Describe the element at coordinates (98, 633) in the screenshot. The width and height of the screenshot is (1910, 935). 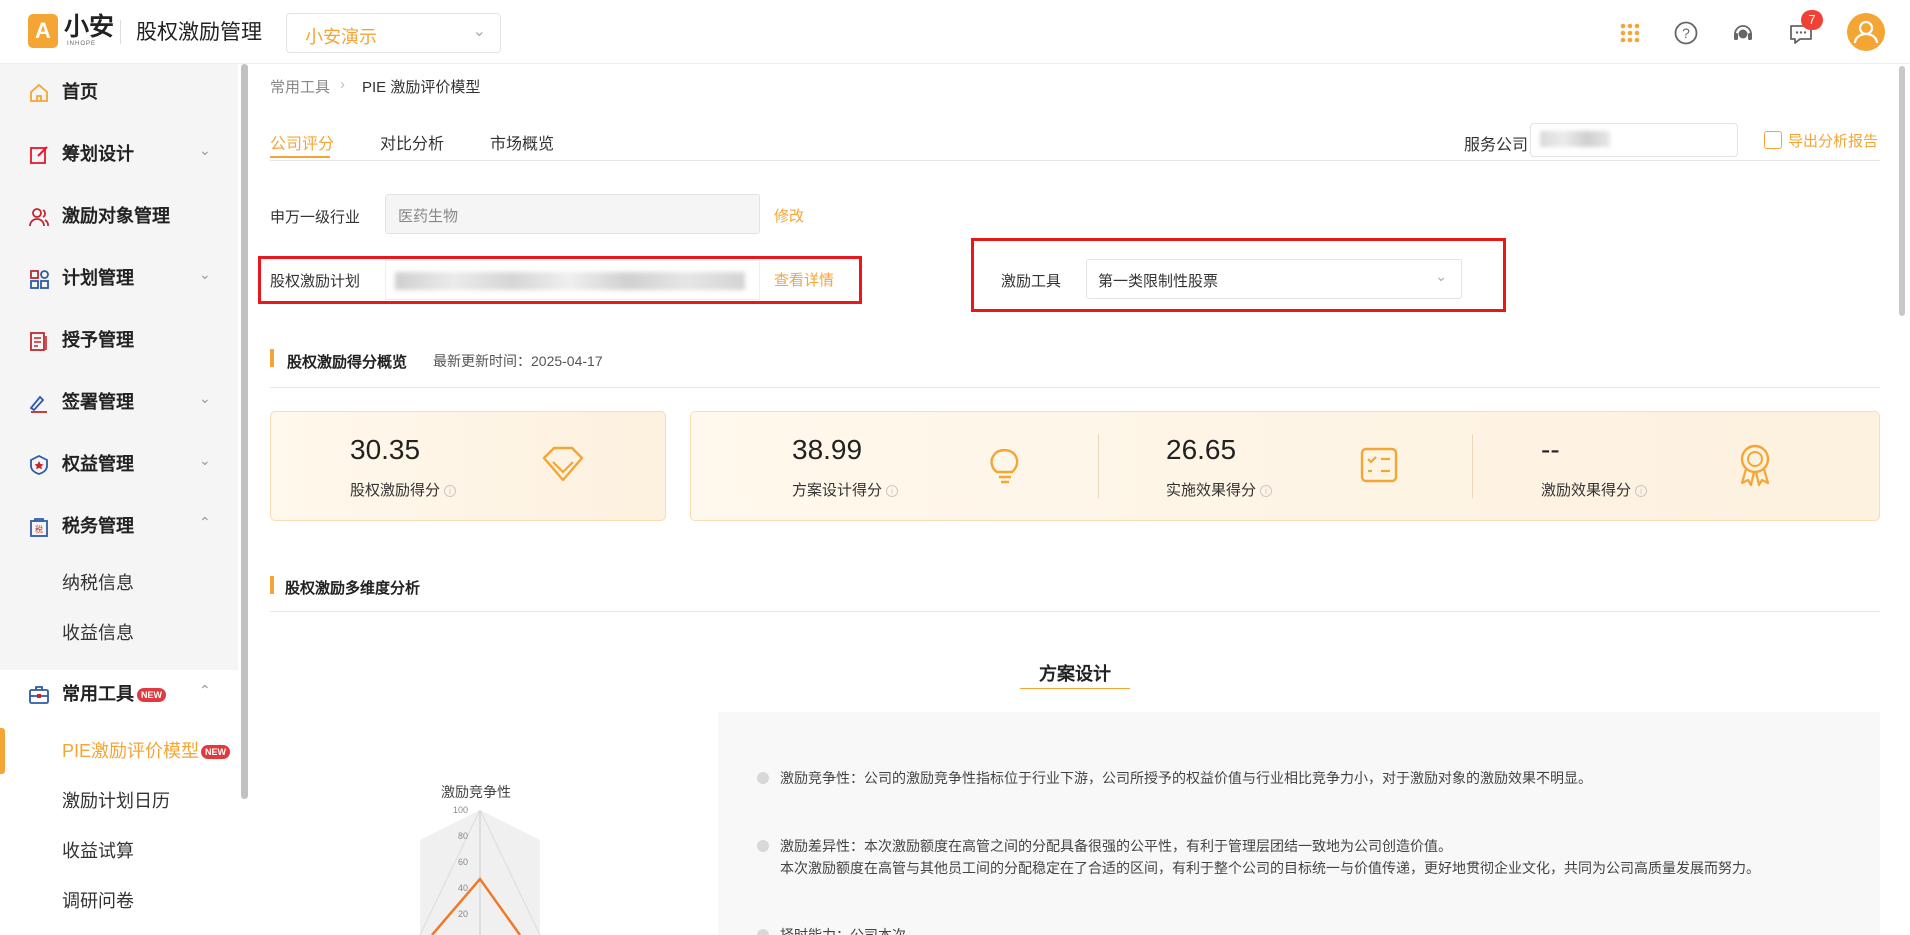
I see `sidebar-subitem-label: 收益信息` at that location.